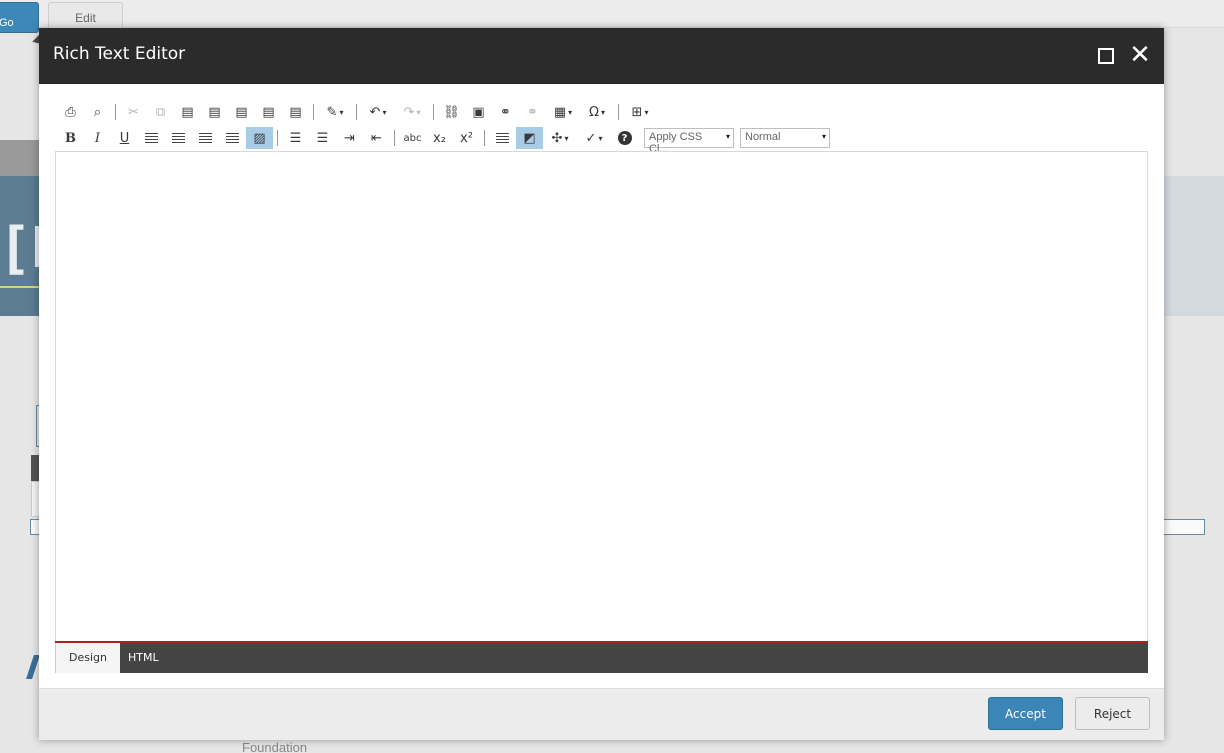 This screenshot has height=753, width=1224. I want to click on numbered-list-icon-glyph: ☰, so click(295, 138).